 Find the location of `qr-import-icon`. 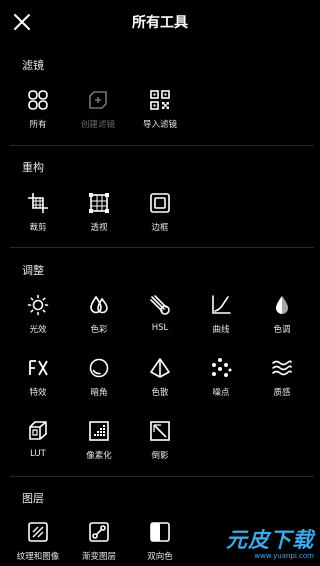

qr-import-icon is located at coordinates (160, 100).